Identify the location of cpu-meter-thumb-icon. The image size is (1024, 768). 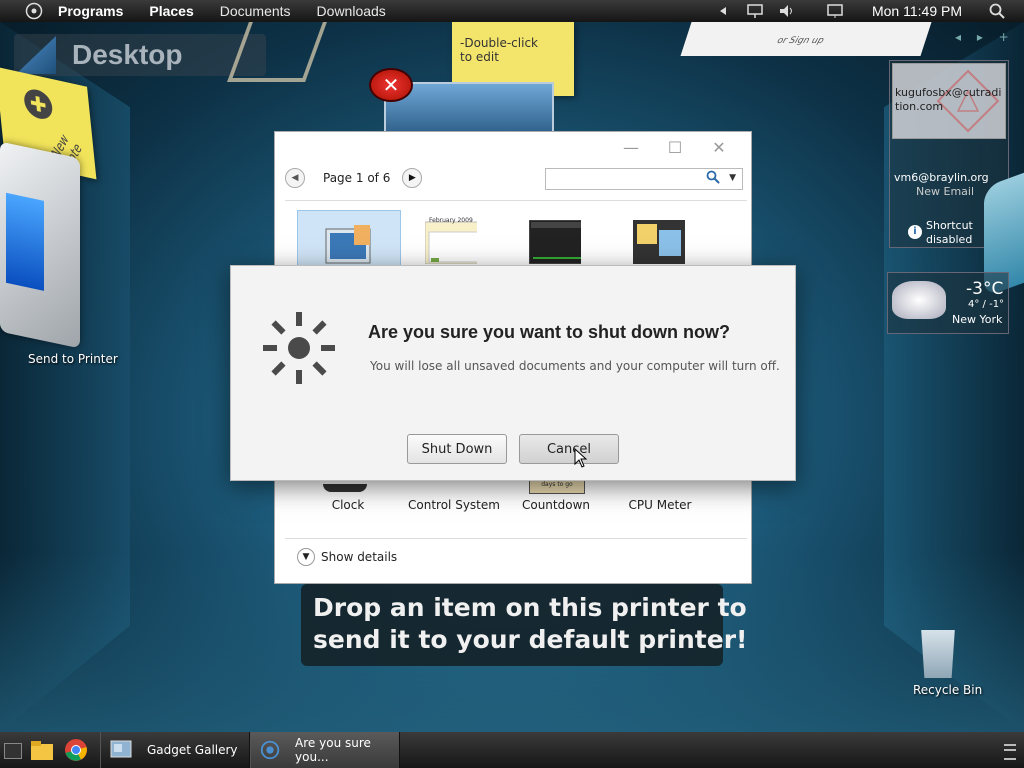
(555, 242).